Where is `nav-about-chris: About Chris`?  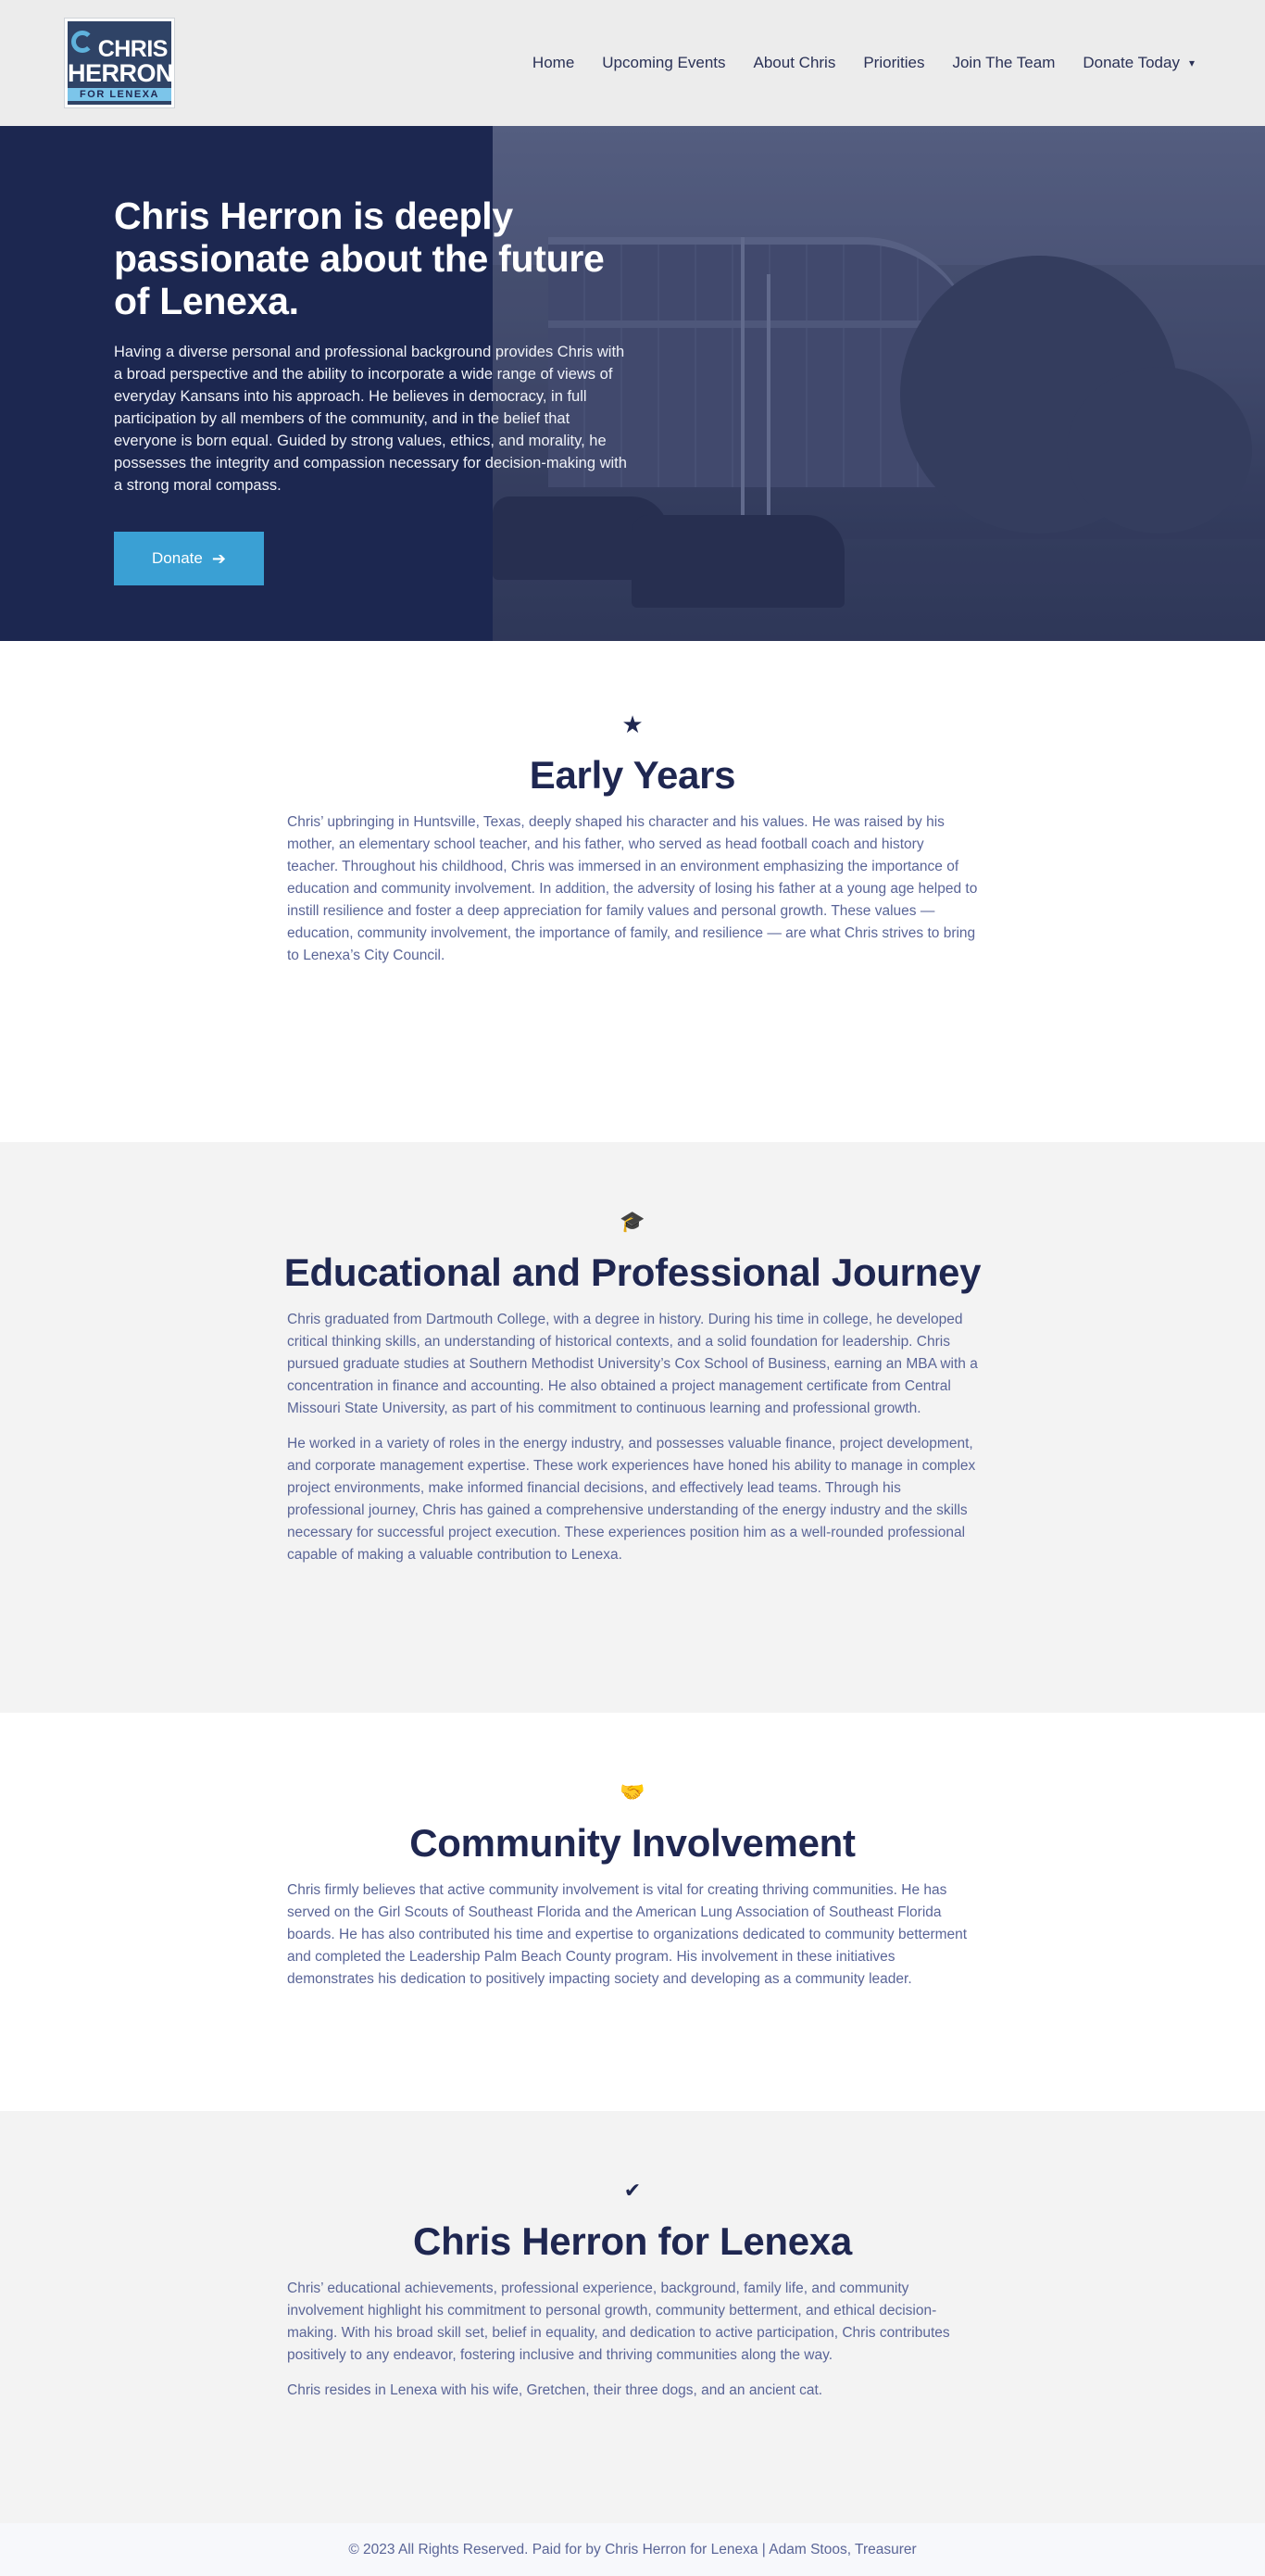 nav-about-chris: About Chris is located at coordinates (795, 63).